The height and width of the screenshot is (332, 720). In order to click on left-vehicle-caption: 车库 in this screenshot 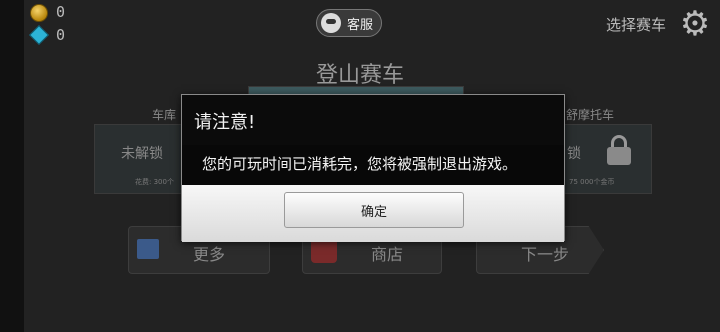, I will do `click(164, 115)`.